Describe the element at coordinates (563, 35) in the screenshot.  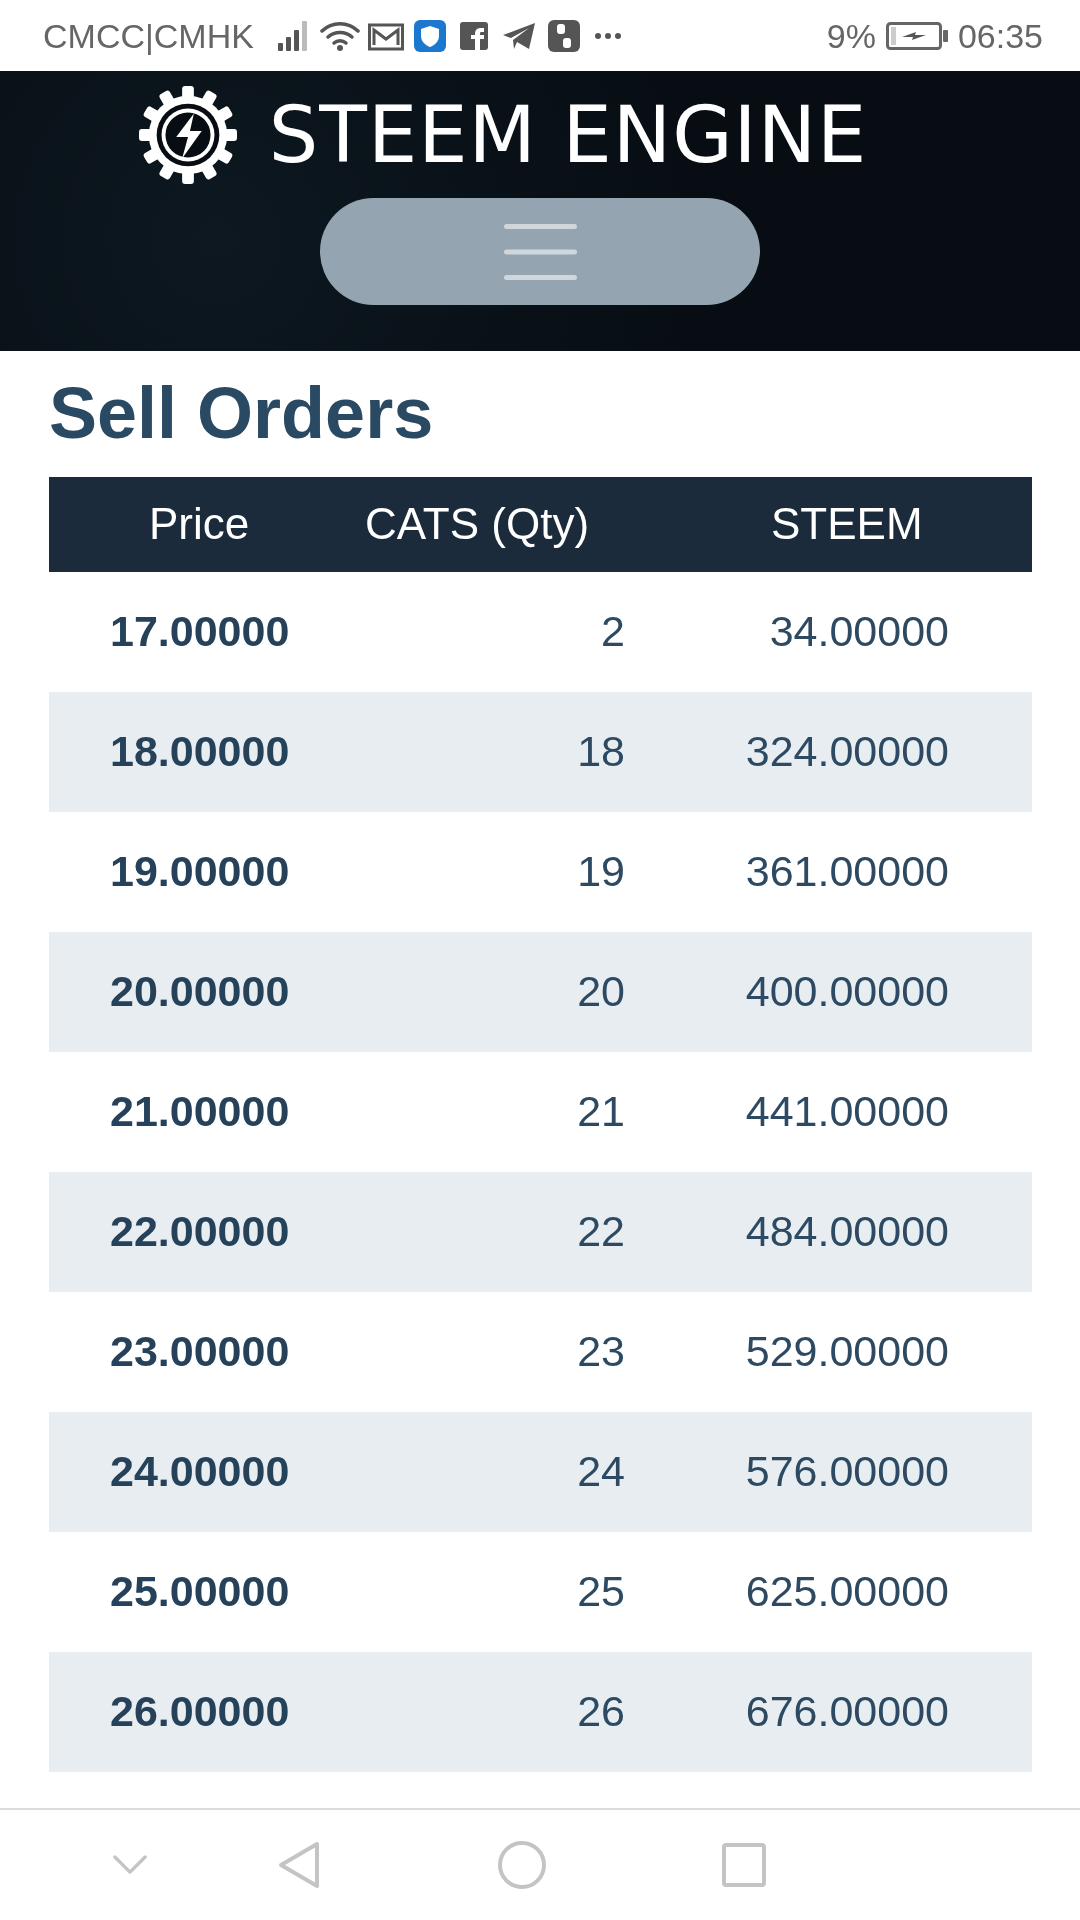
I see `app-icon` at that location.